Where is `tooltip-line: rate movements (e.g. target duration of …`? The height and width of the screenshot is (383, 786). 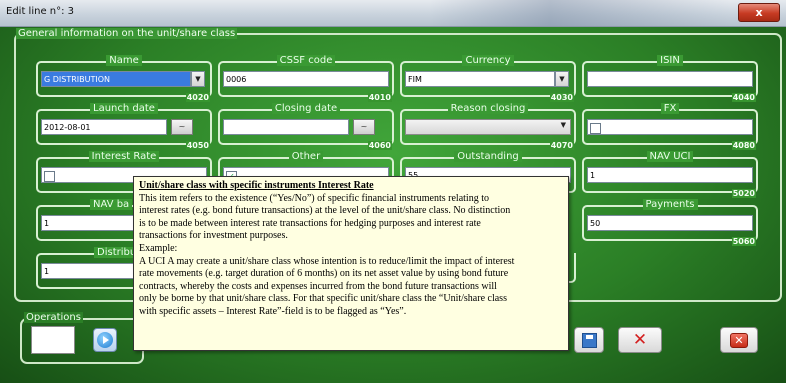
tooltip-line: rate movements (e.g. target duration of … is located at coordinates (324, 274).